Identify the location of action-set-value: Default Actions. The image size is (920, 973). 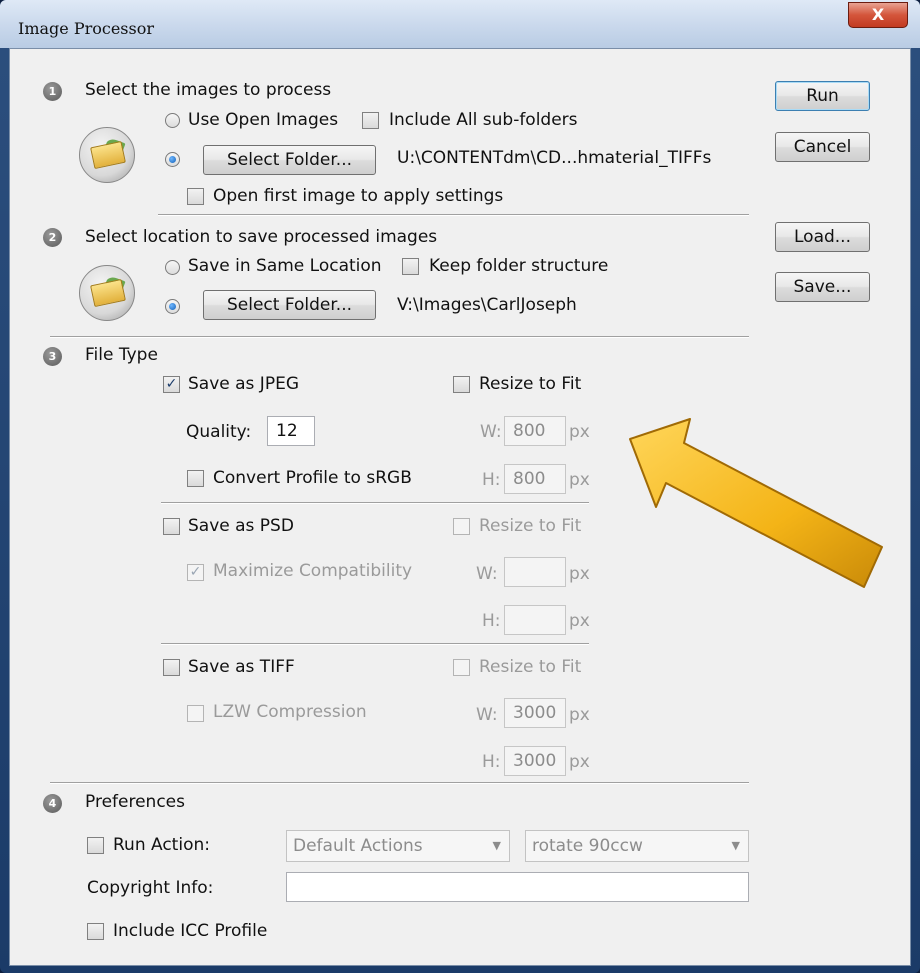
(358, 846).